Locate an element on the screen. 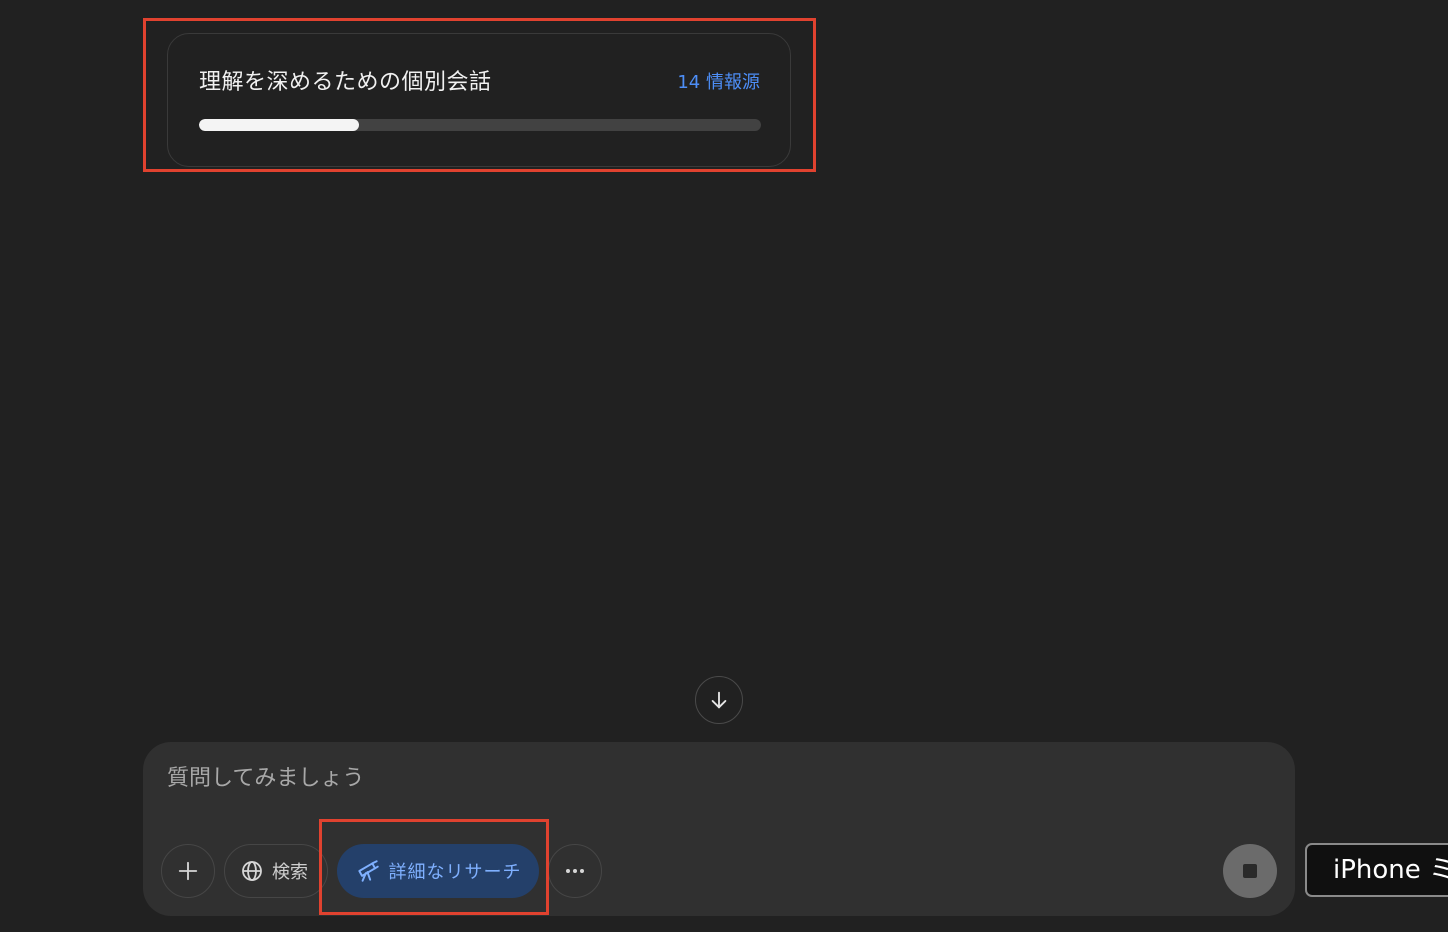 The width and height of the screenshot is (1448, 932). prompt-input is located at coordinates (667, 778).